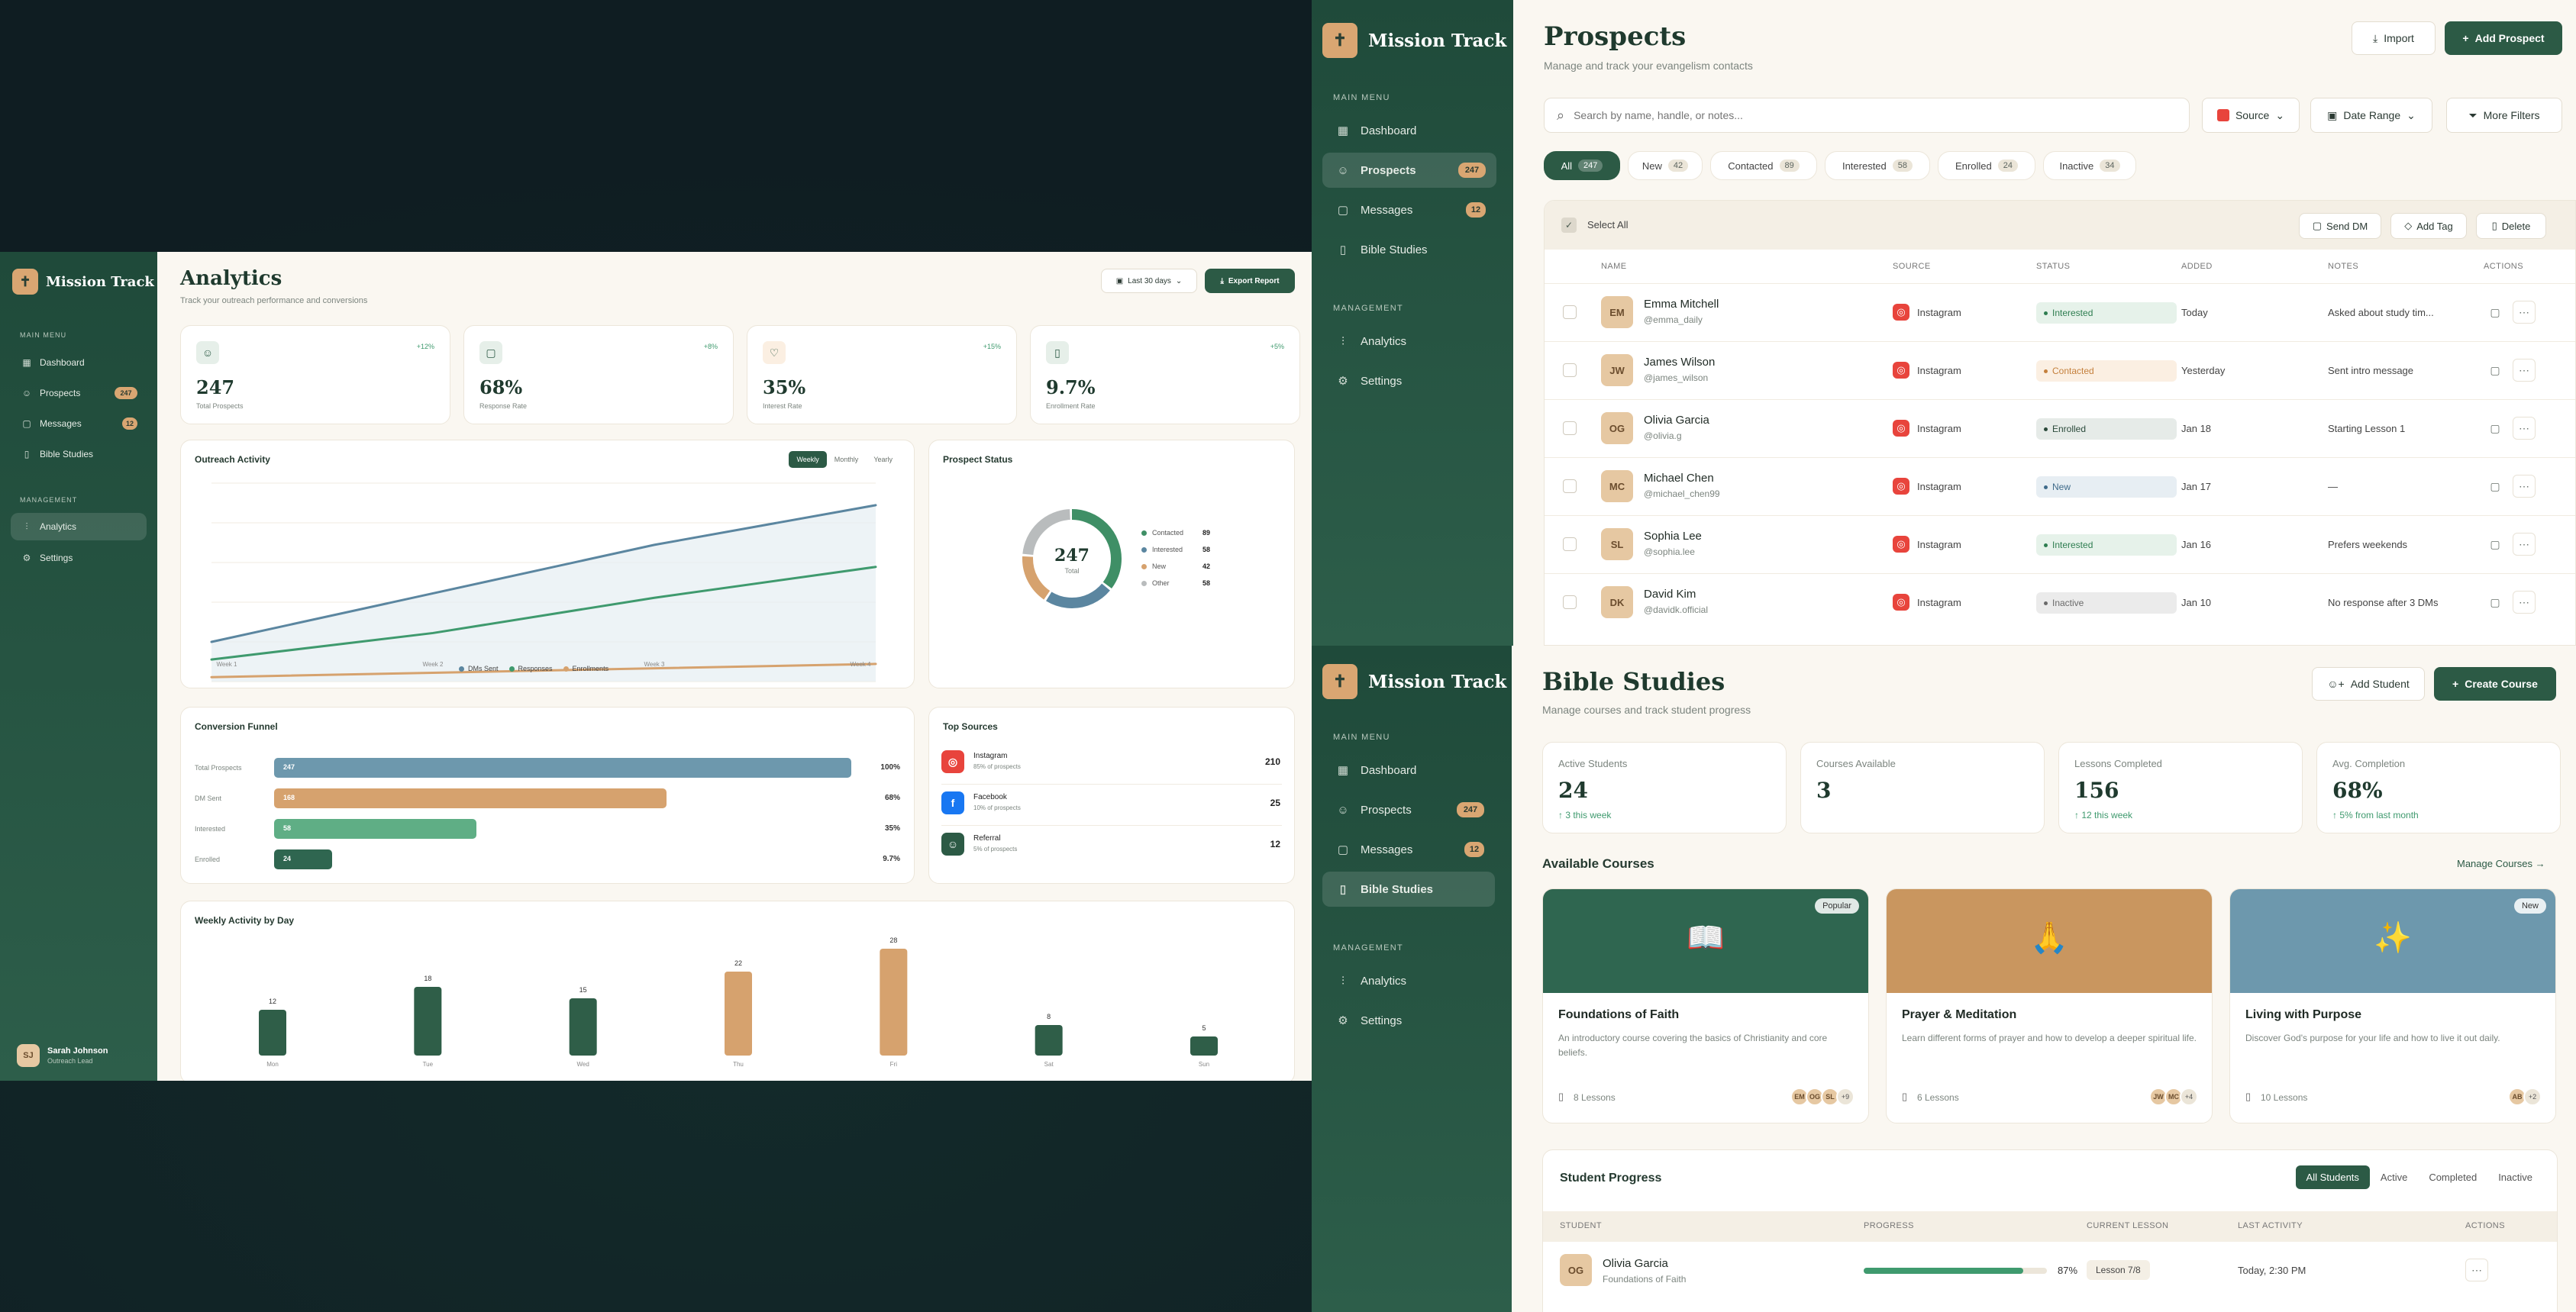 Image resolution: width=2576 pixels, height=1312 pixels. Describe the element at coordinates (990, 797) in the screenshot. I see `source-name: Facebook` at that location.